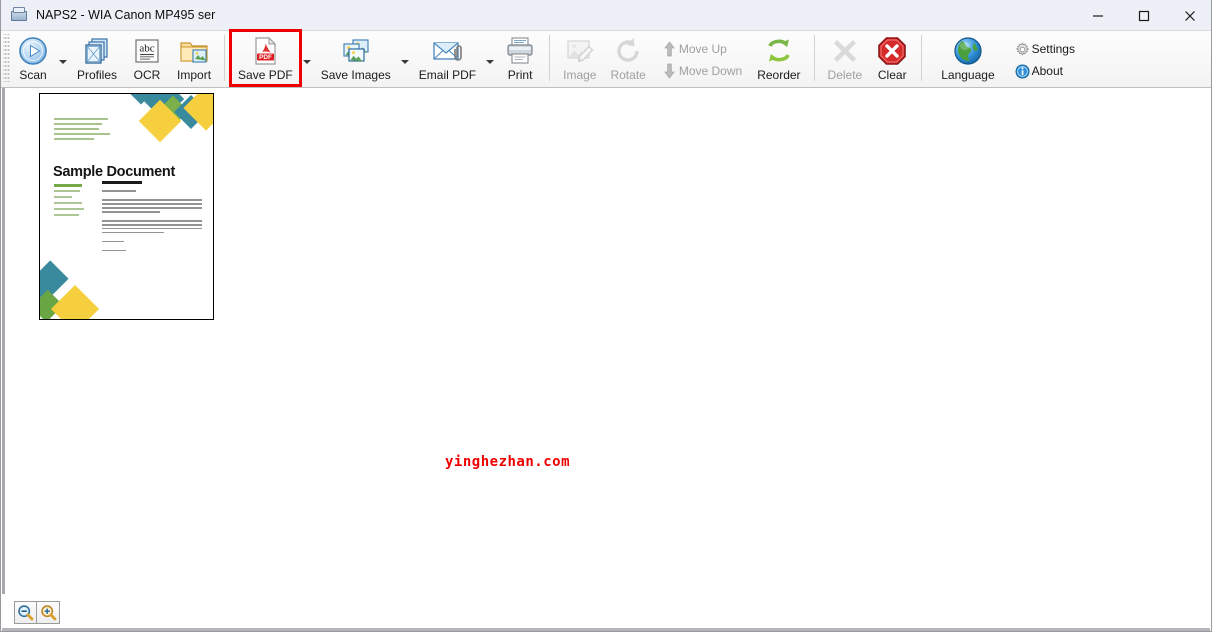 The image size is (1212, 632). What do you see at coordinates (69, 205) in the screenshot?
I see `document-recipient-block` at bounding box center [69, 205].